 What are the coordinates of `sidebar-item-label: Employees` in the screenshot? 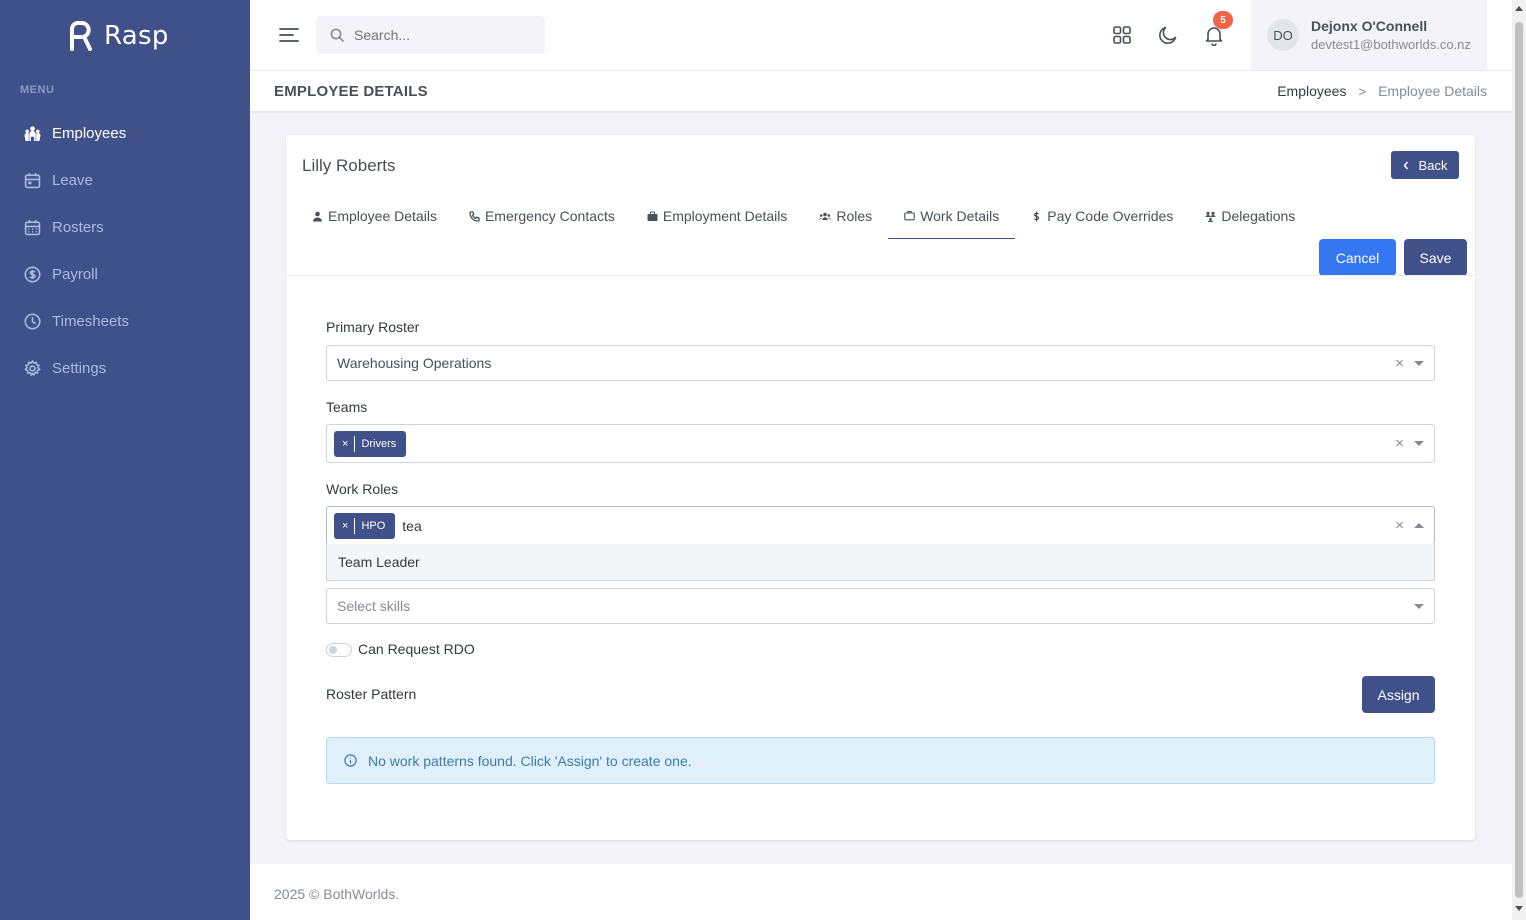 It's located at (89, 133).